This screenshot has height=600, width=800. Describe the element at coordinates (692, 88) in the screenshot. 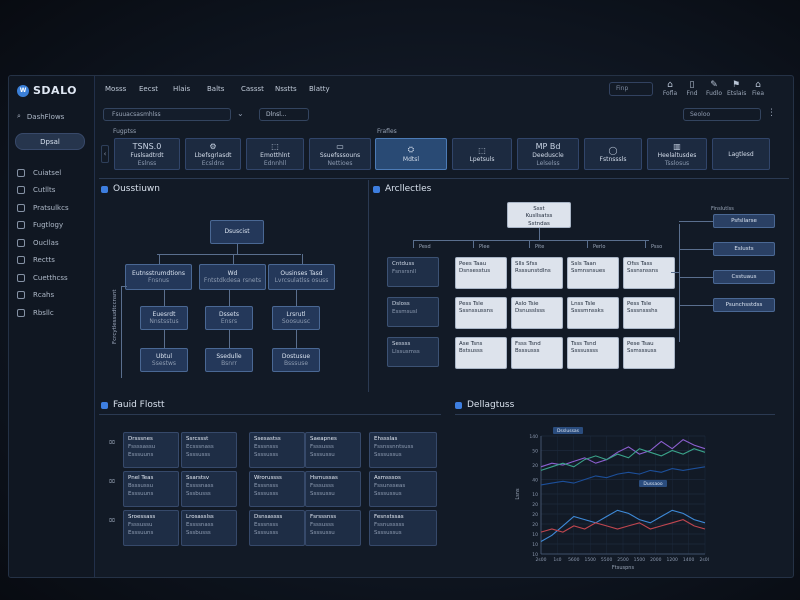

I see `top-icon-button: ▯ Fnd` at that location.